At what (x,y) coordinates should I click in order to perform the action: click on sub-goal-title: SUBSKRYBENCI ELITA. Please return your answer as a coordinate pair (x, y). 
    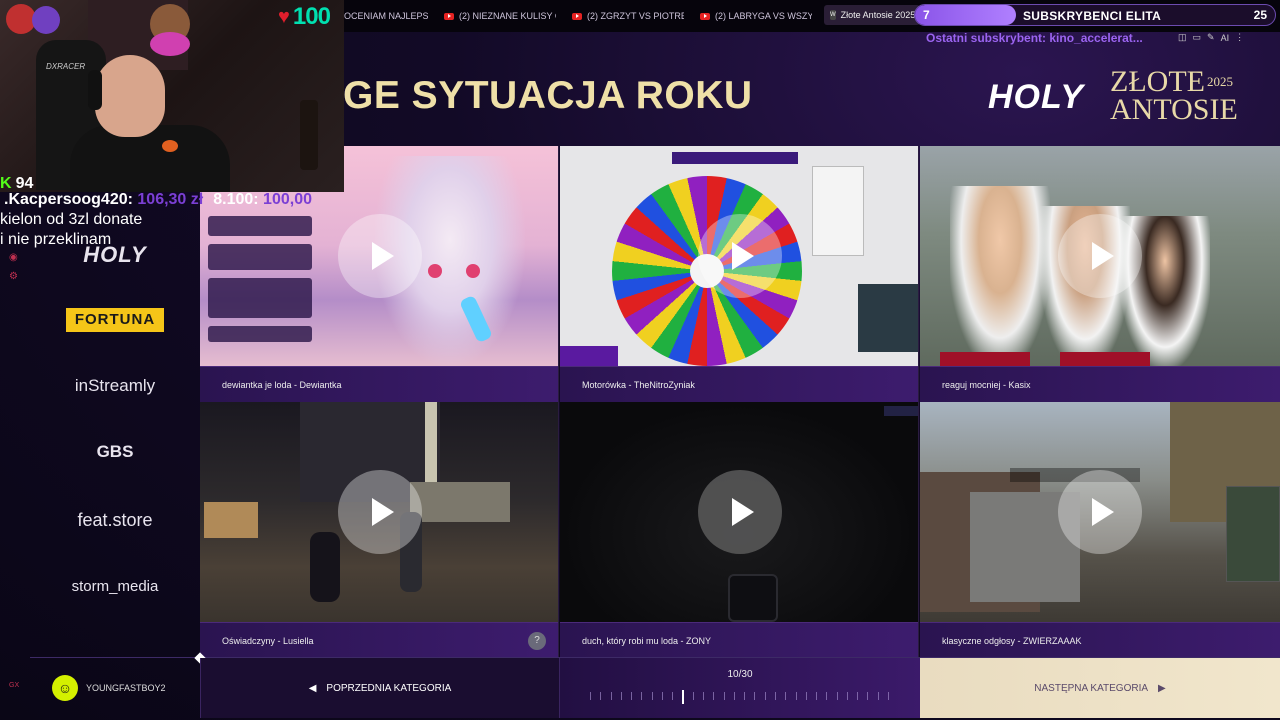
    Looking at the image, I should click on (1092, 16).